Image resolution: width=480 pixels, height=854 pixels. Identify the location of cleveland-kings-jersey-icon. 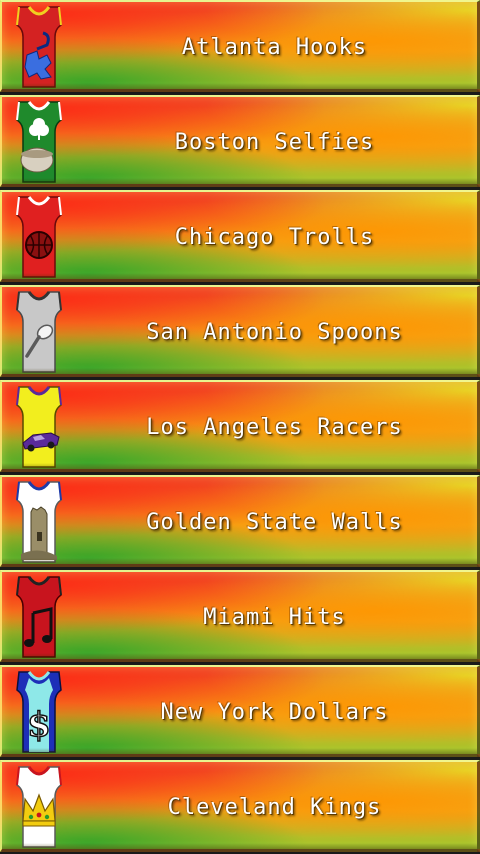
(39, 807).